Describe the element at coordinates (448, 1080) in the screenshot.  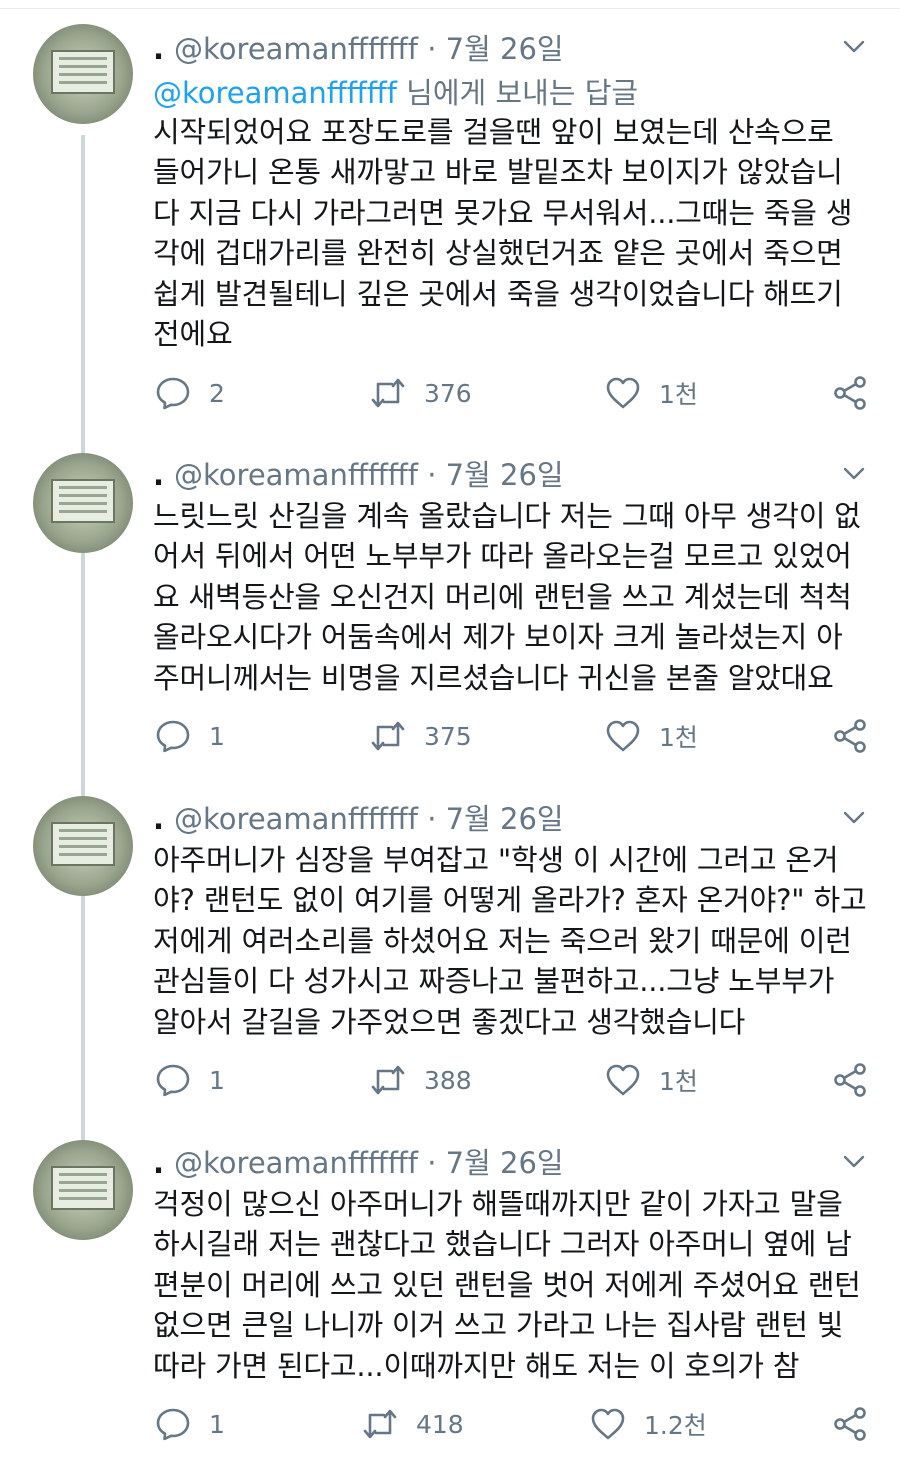
I see `retweet-count: 388` at that location.